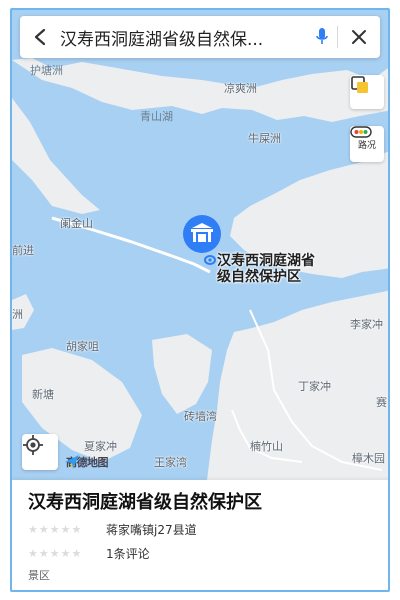 This screenshot has width=400, height=600. What do you see at coordinates (23, 250) in the screenshot?
I see `place-label: 前进` at bounding box center [23, 250].